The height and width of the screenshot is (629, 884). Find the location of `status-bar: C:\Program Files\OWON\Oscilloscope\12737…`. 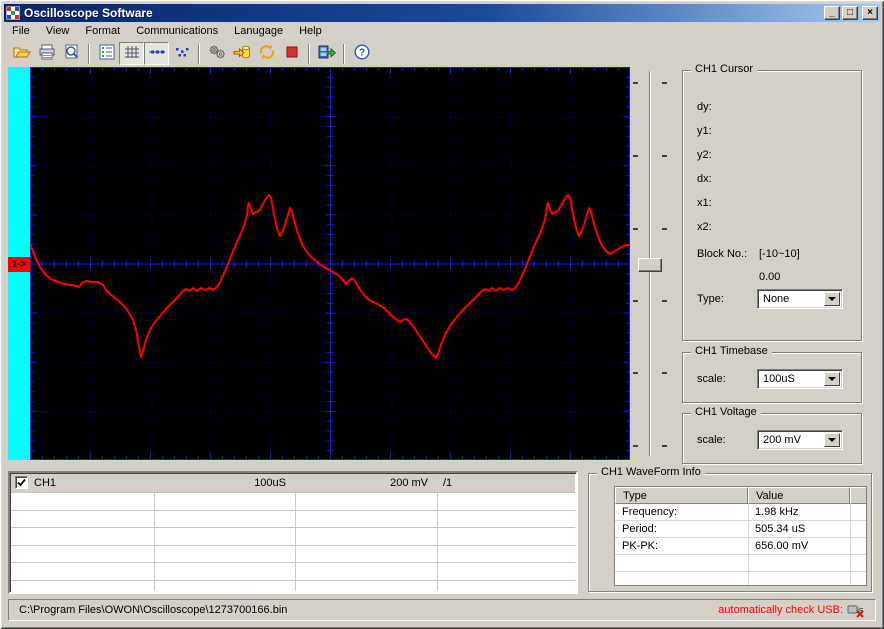

status-bar: C:\Program Files\OWON\Oscilloscope\12737… is located at coordinates (442, 610).